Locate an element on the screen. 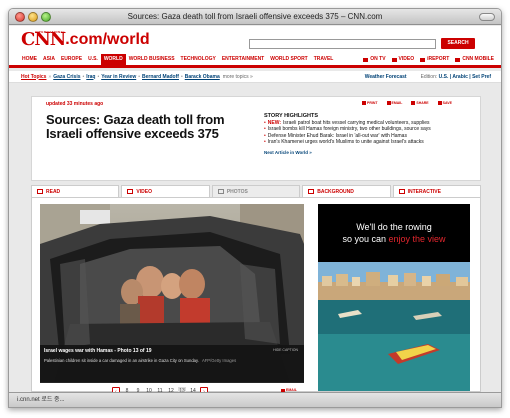 Image resolution: width=510 pixels, height=418 pixels. nav-right-label: VIDEO is located at coordinates (406, 59).